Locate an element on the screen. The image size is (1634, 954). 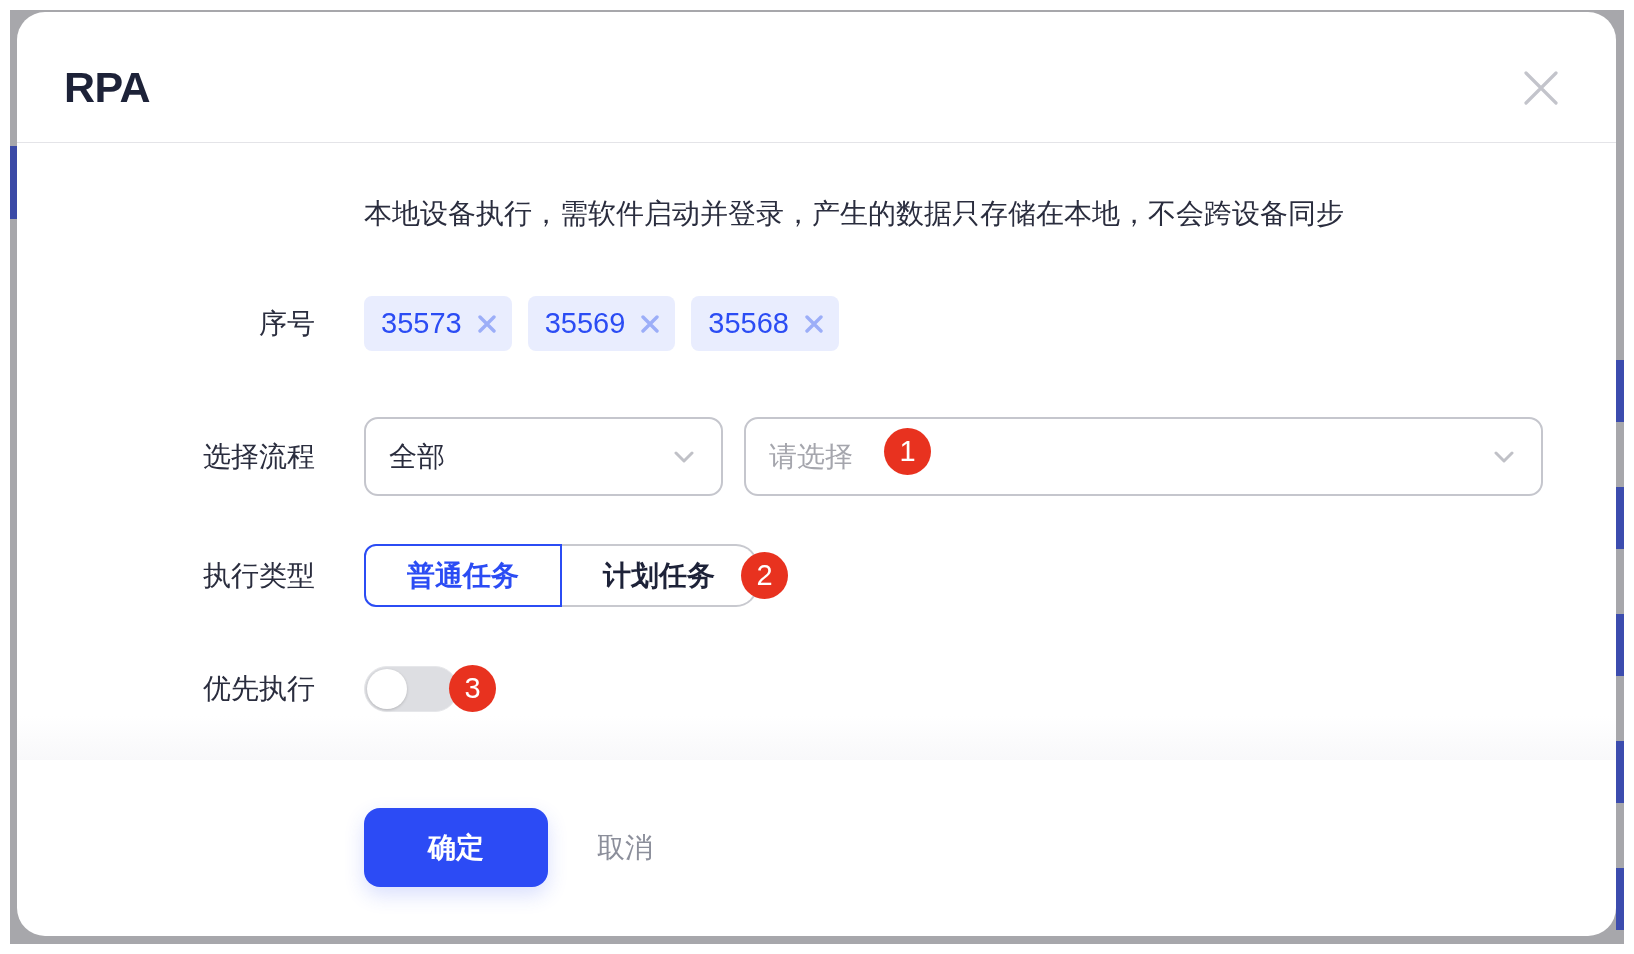
number-badge: 3 is located at coordinates (472, 688).